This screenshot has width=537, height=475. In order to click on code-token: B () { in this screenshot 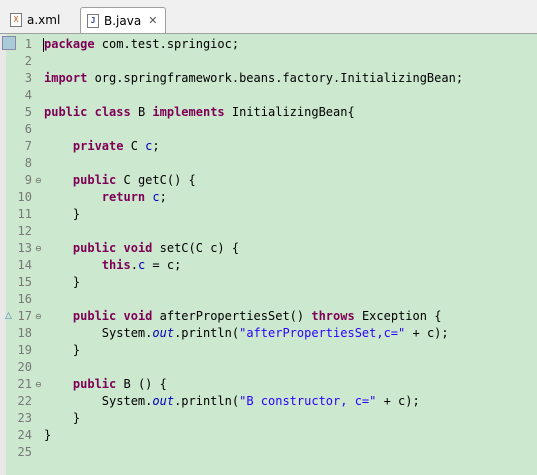, I will do `click(141, 384)`.